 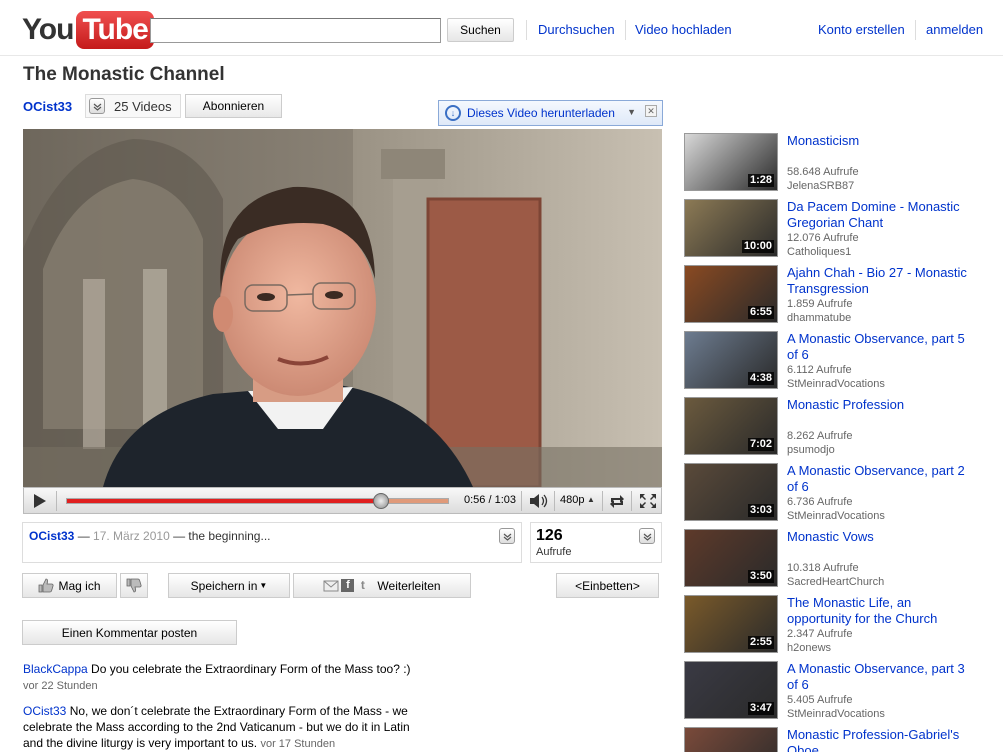 I want to click on video-thumbnail: 10:00, so click(x=731, y=228).